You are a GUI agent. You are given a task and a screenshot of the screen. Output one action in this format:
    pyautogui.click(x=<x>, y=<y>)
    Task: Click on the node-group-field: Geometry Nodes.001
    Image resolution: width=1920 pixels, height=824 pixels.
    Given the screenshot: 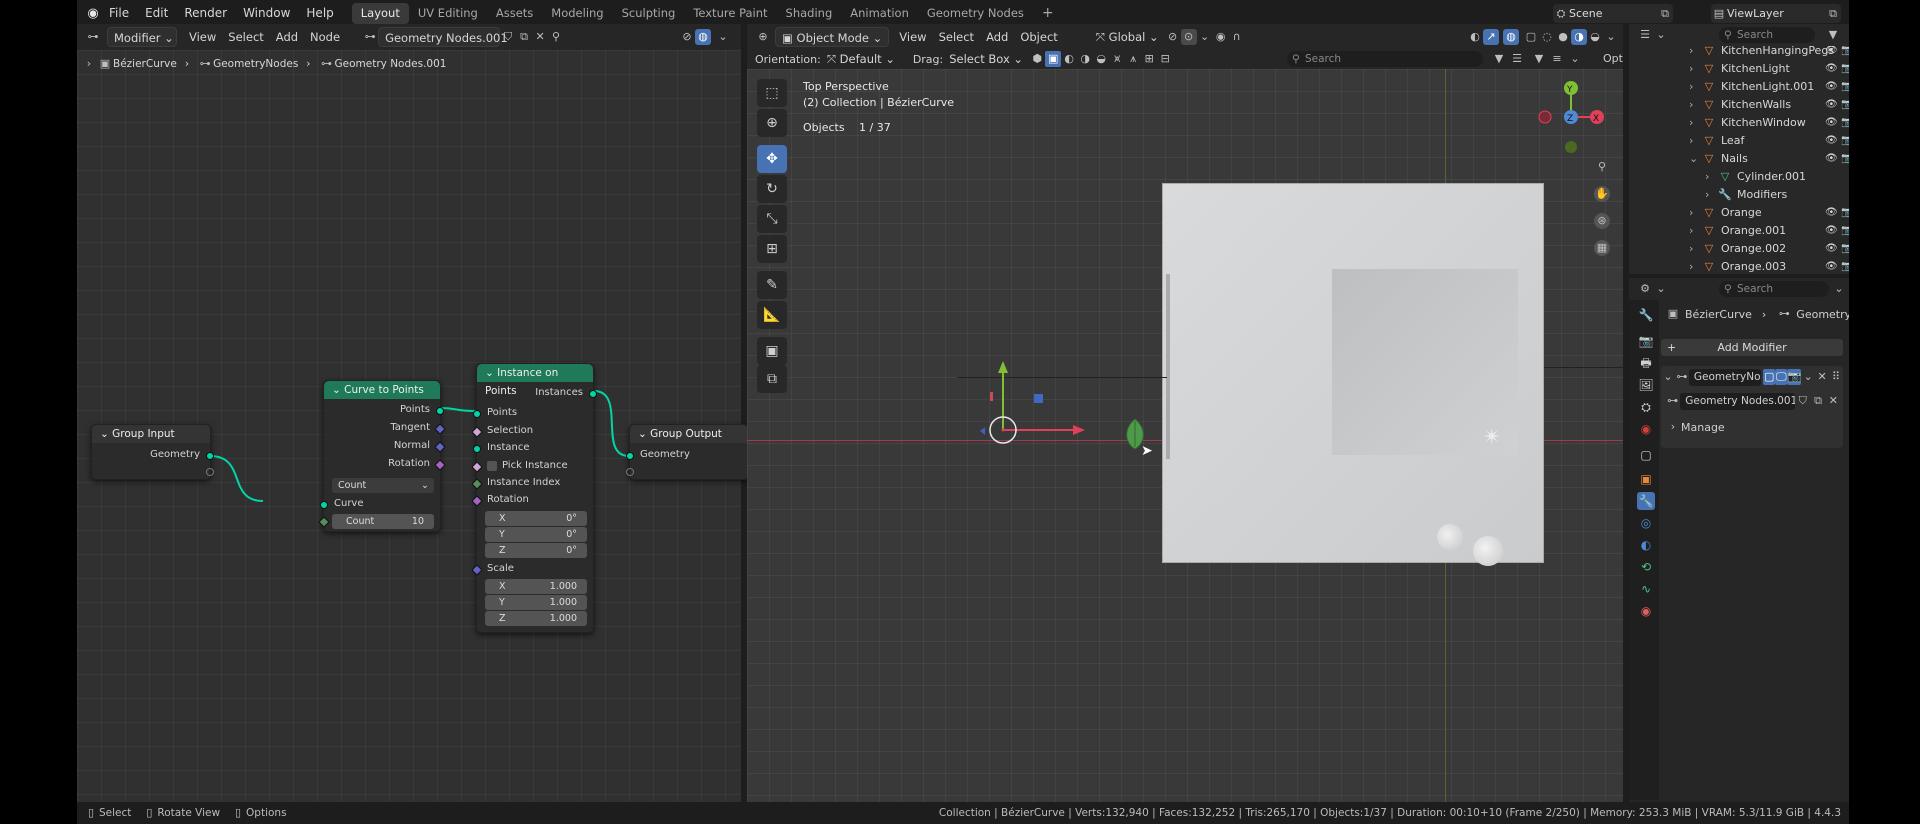 What is the action you would take?
    pyautogui.click(x=443, y=37)
    